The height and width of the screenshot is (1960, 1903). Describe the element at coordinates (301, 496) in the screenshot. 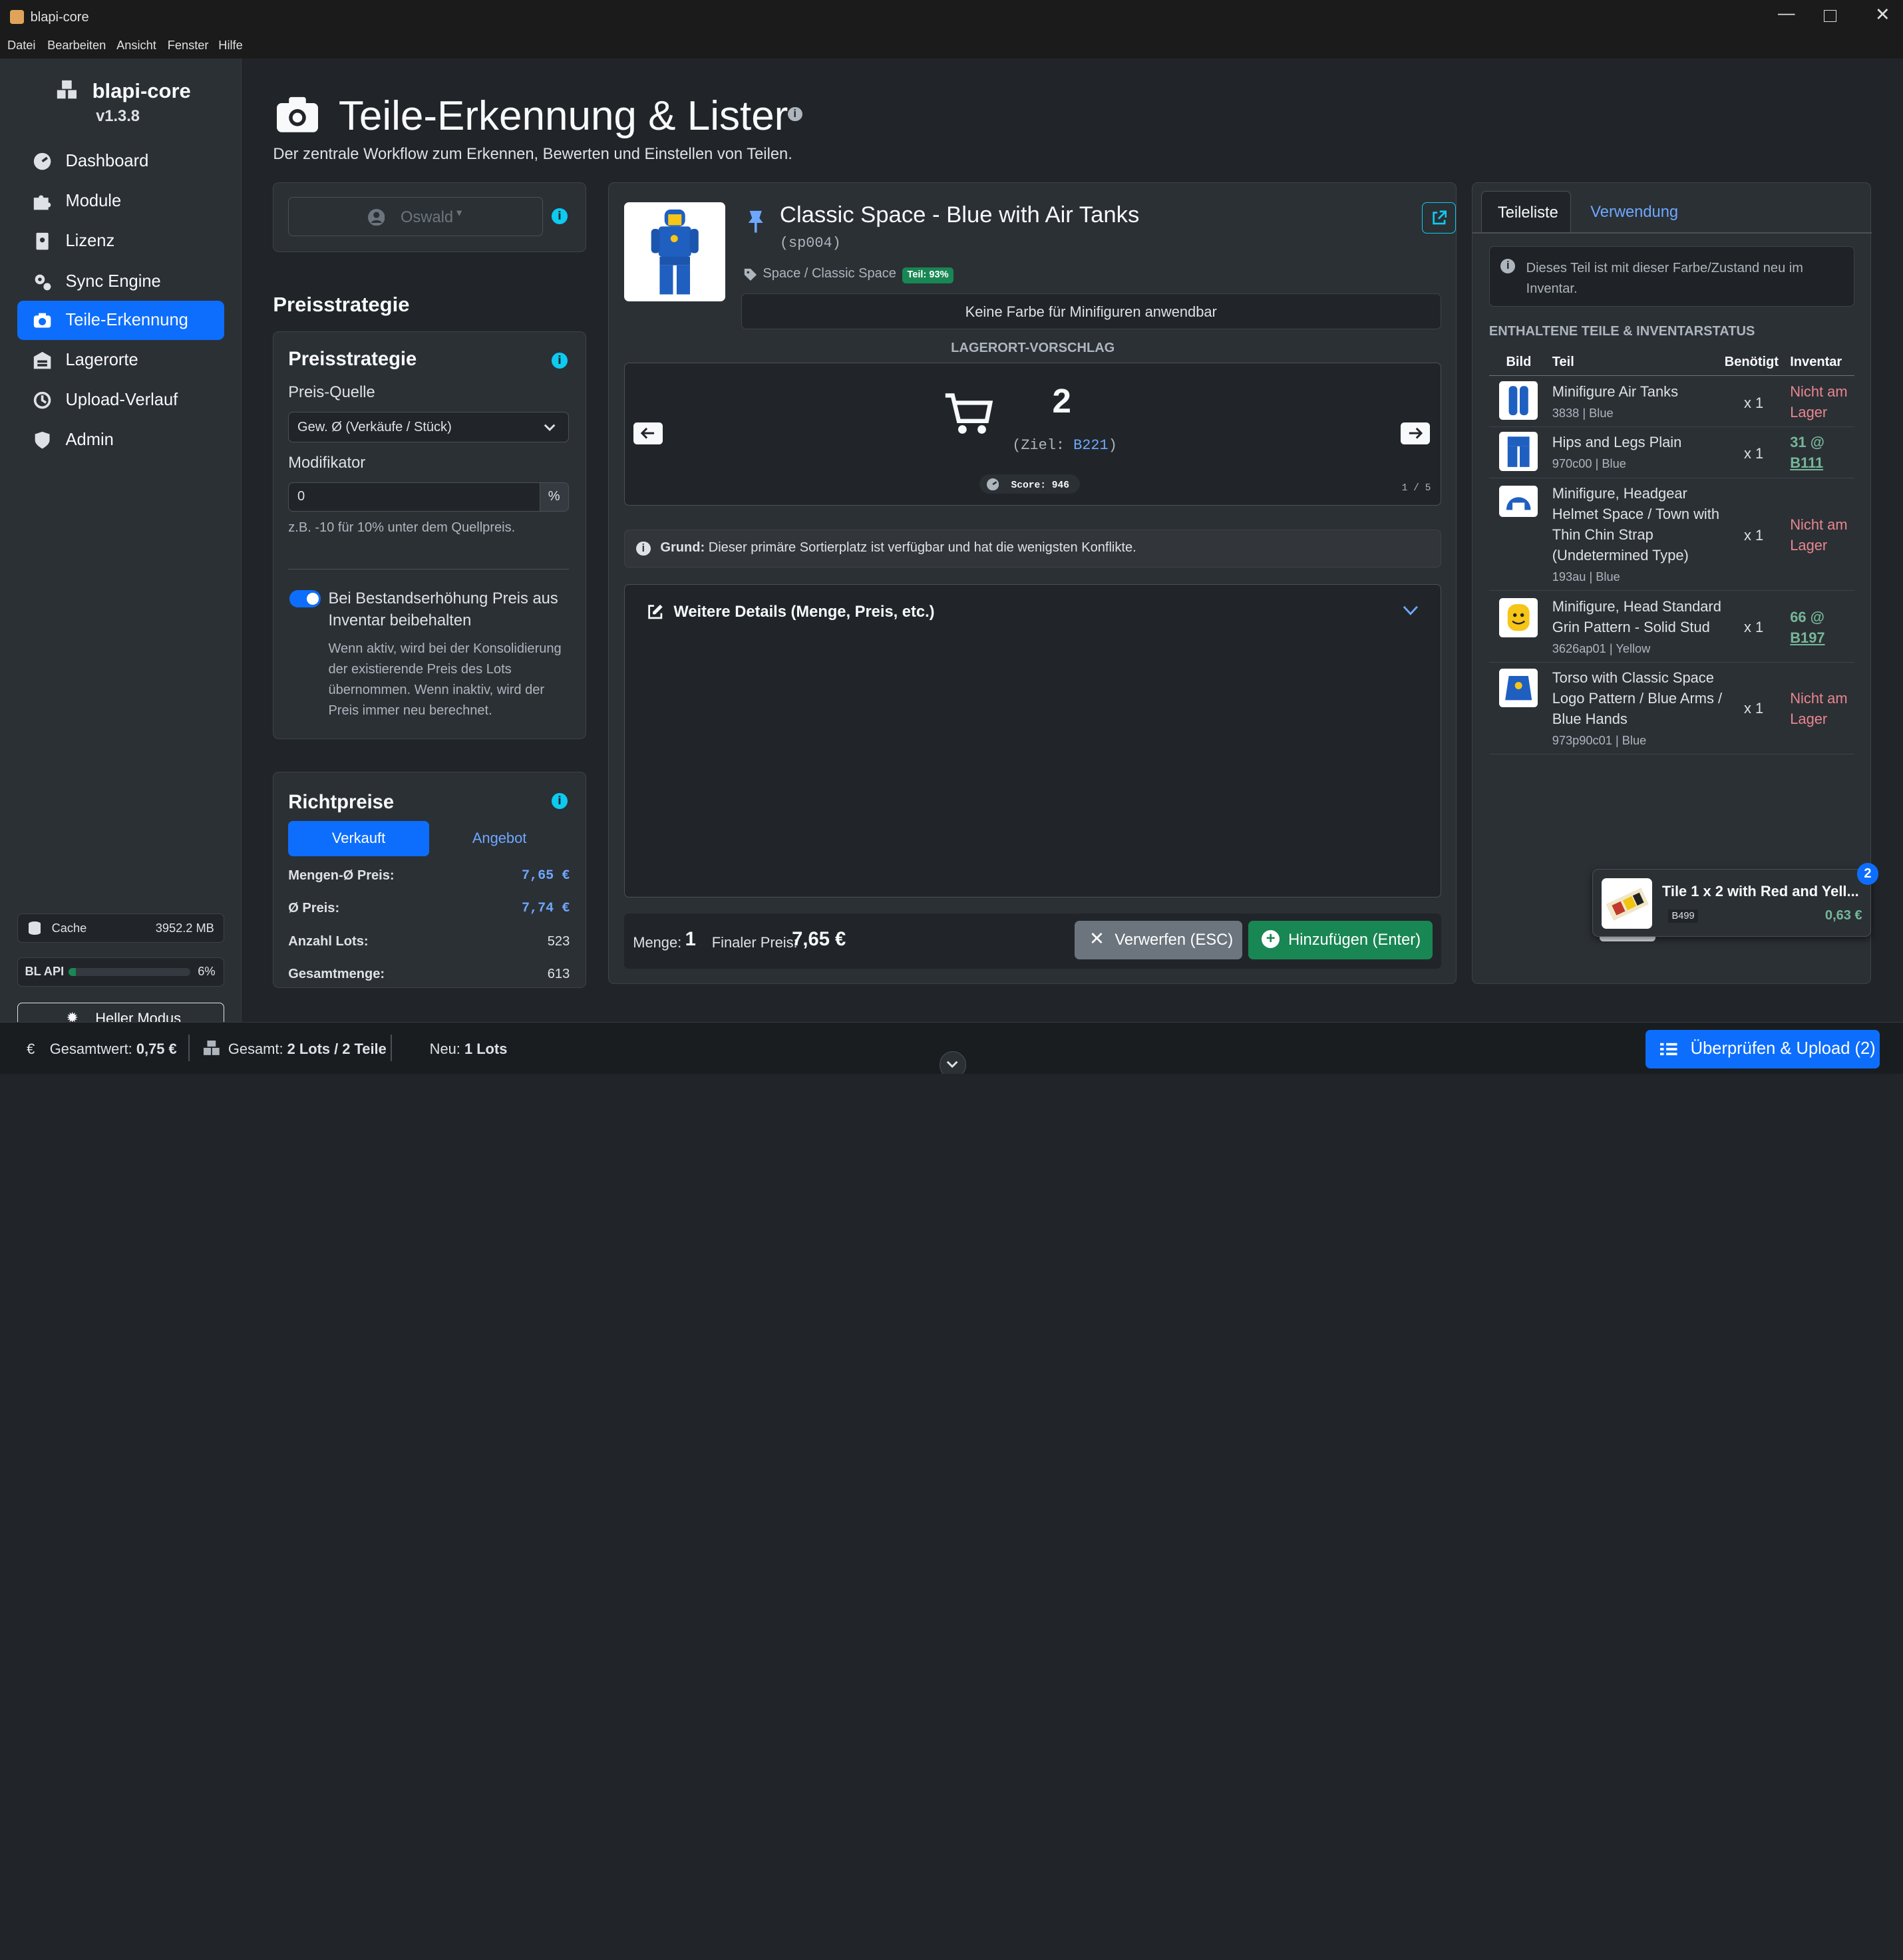

I see `modifier-value: 0` at that location.